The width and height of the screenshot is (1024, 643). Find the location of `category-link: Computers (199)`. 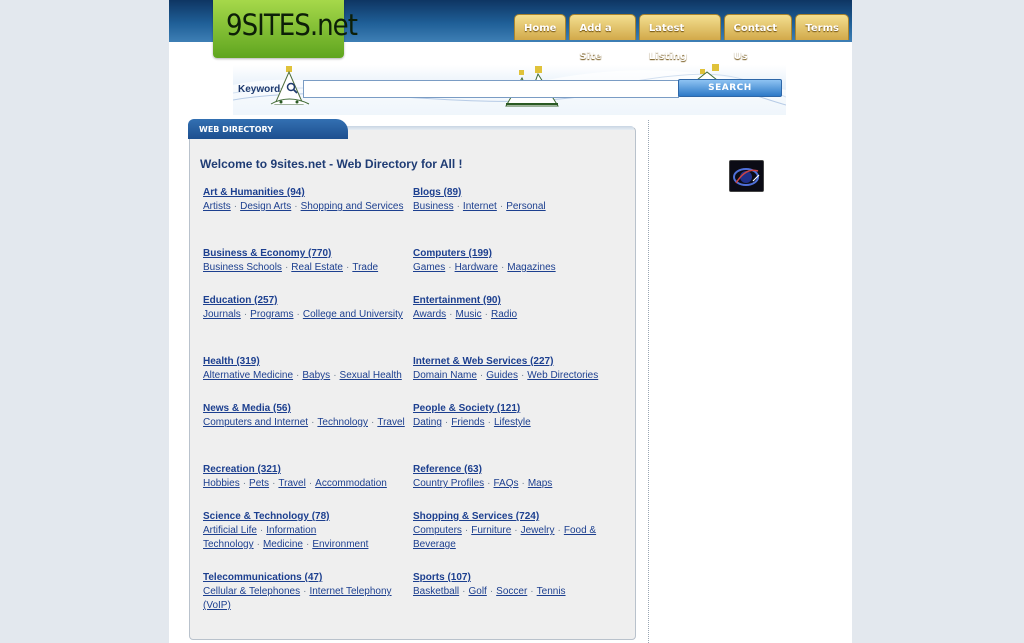

category-link: Computers (199) is located at coordinates (452, 253).